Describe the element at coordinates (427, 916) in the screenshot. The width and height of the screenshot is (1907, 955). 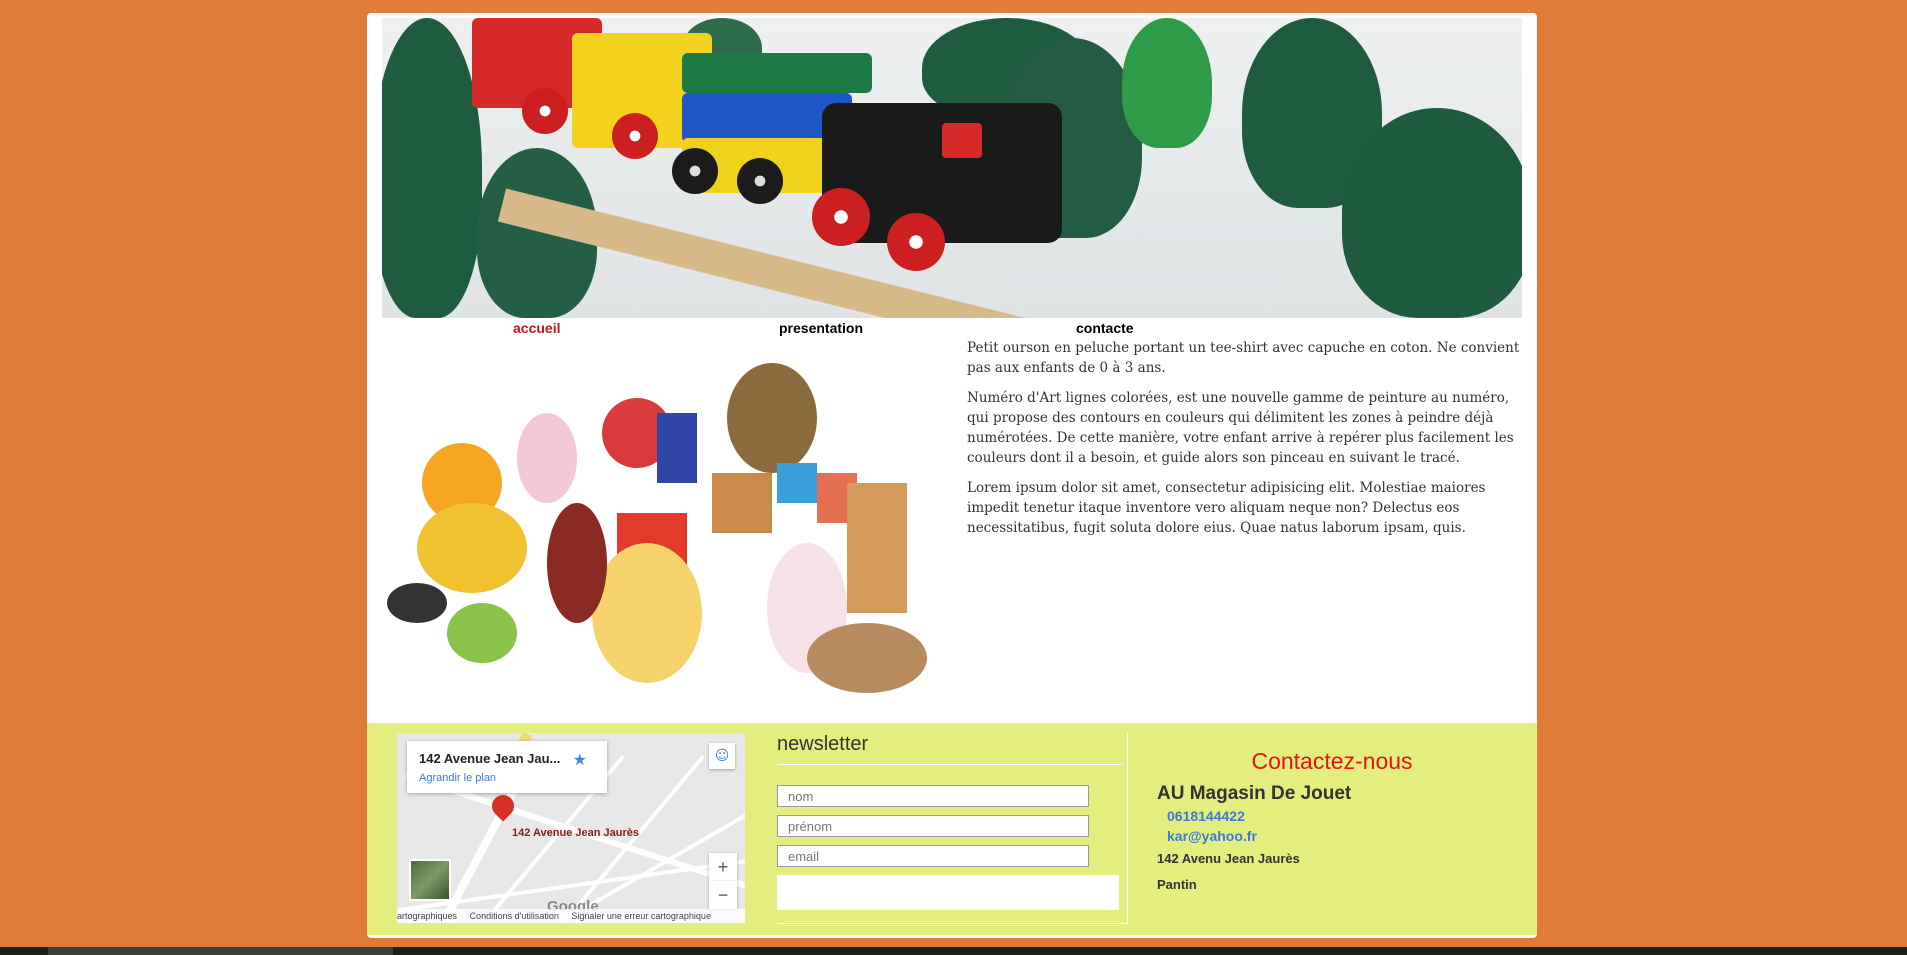
I see `map-footer-item: artographiques` at that location.